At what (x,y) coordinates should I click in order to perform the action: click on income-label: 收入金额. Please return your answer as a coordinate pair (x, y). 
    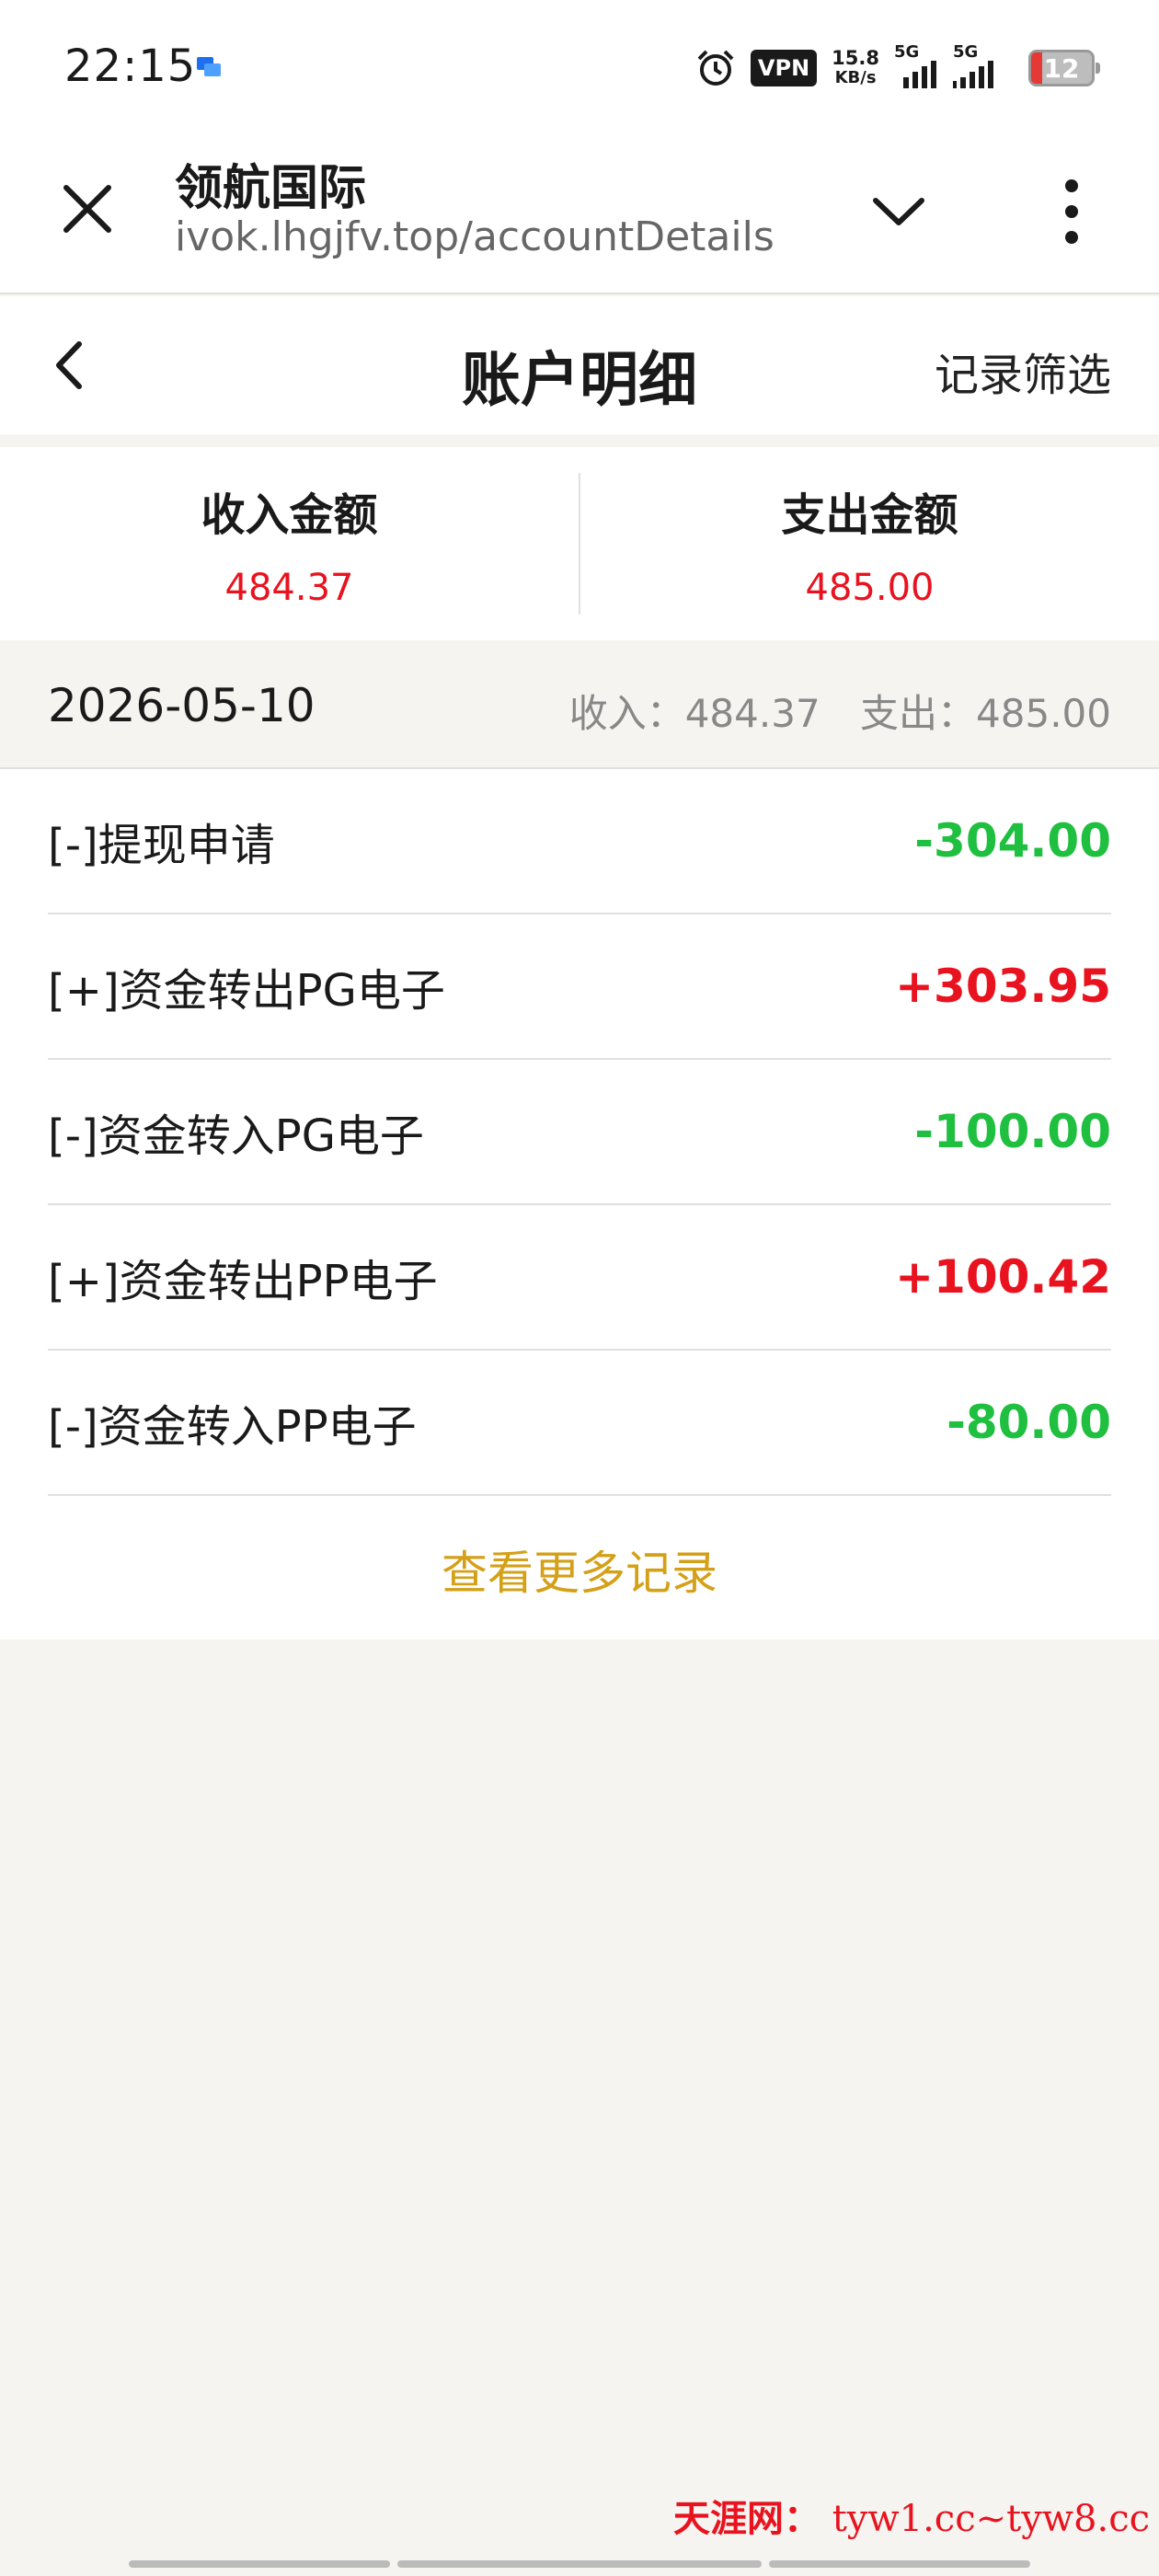
    Looking at the image, I should click on (289, 515).